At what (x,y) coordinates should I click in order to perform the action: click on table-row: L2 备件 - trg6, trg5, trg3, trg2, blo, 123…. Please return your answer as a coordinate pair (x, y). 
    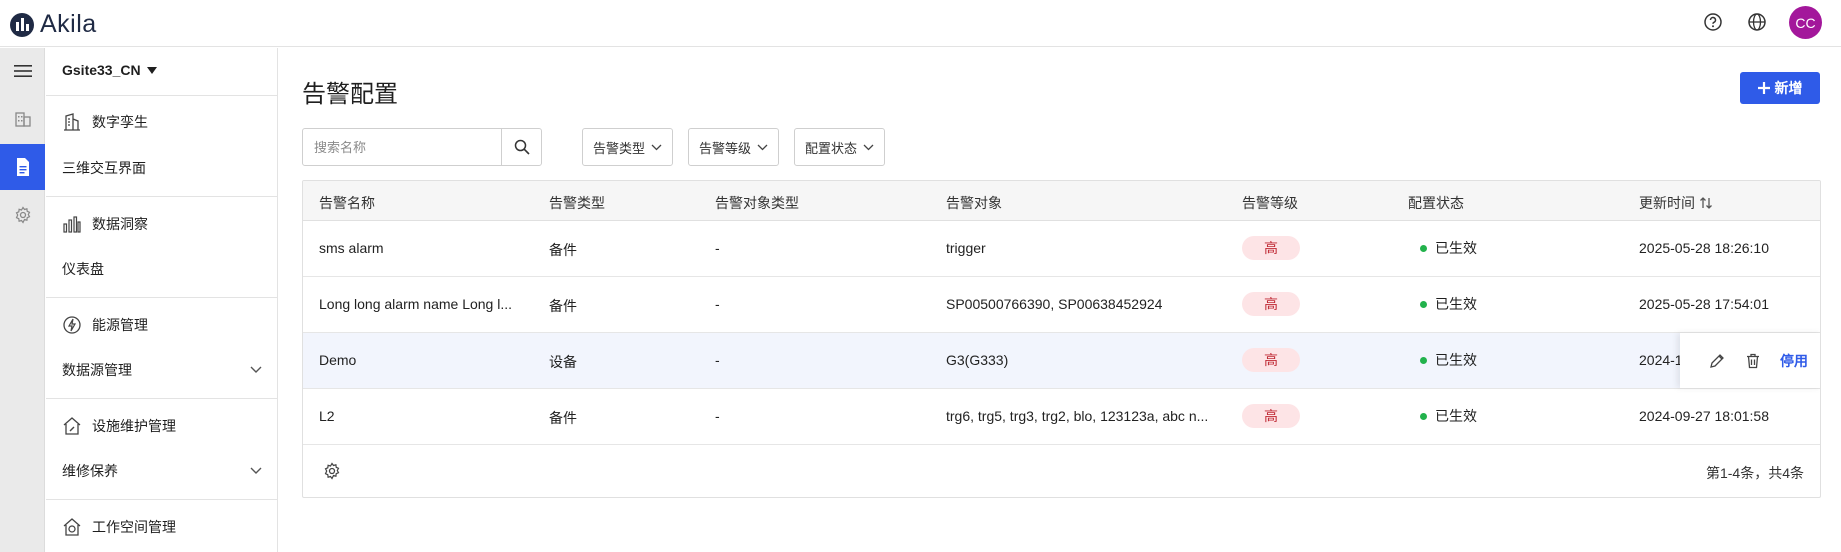
    Looking at the image, I should click on (1061, 417).